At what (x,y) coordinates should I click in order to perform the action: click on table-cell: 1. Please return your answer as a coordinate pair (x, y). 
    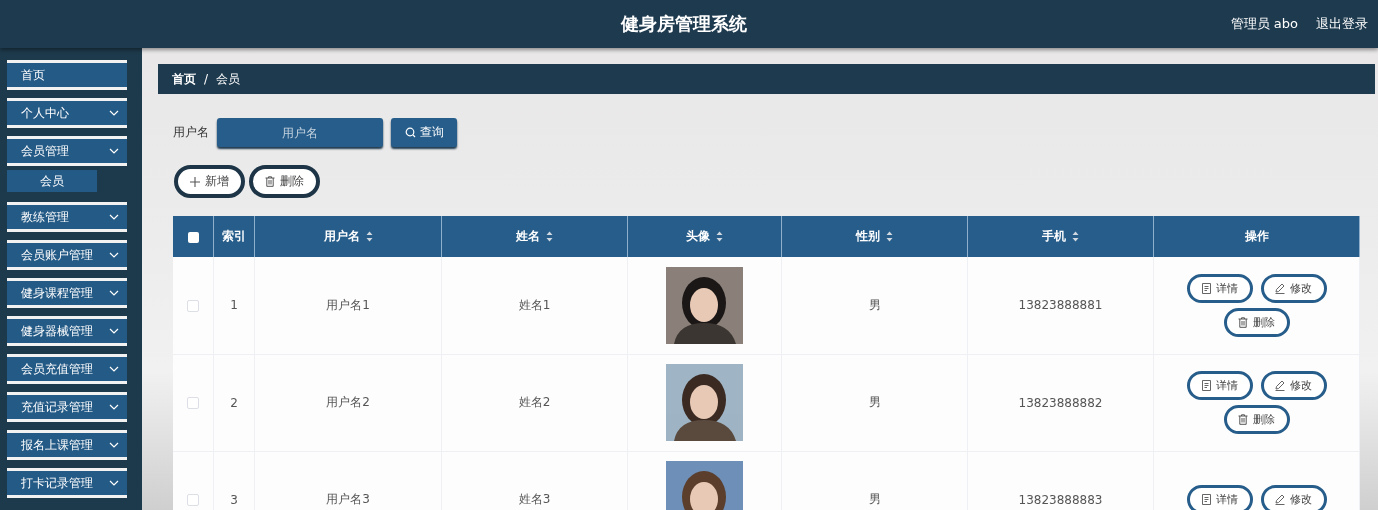
    Looking at the image, I should click on (234, 305).